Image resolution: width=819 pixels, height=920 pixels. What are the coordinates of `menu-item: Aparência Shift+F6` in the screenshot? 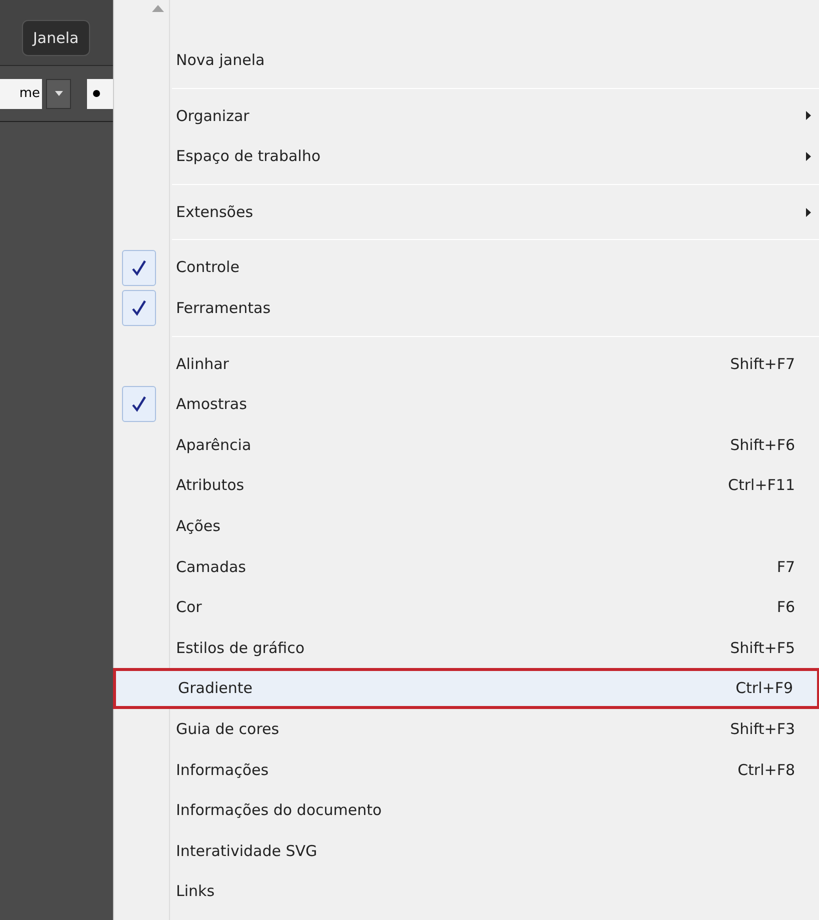 It's located at (466, 445).